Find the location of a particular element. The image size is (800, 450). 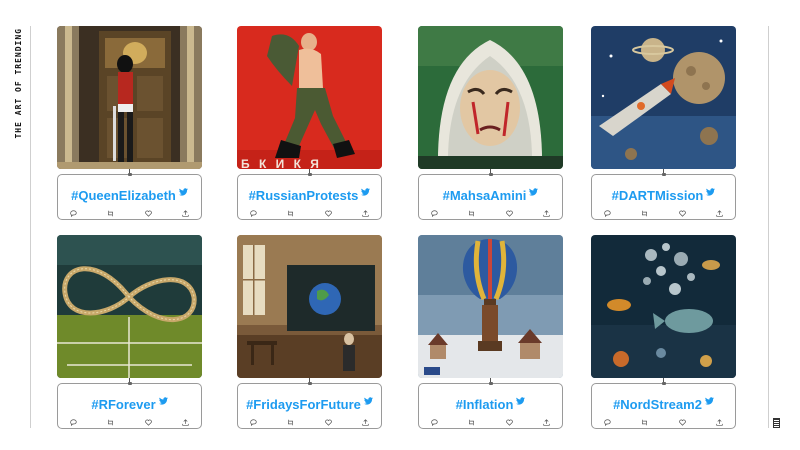

tweet-card: #QueenElizabeth is located at coordinates (129, 196).